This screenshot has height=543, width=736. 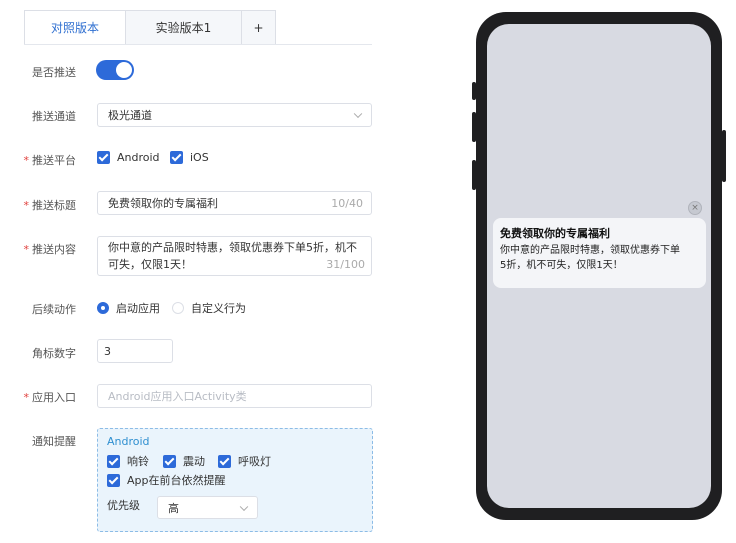 What do you see at coordinates (234, 203) in the screenshot?
I see `push-title-input: 免费领取你的专属福利 10/40` at bounding box center [234, 203].